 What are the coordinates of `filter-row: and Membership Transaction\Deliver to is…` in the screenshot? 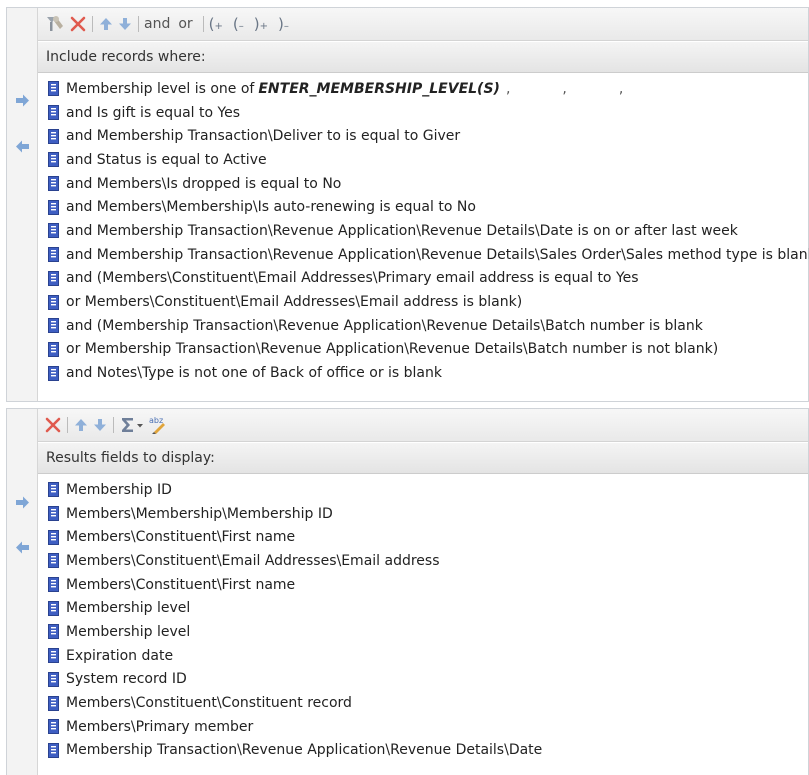 It's located at (423, 136).